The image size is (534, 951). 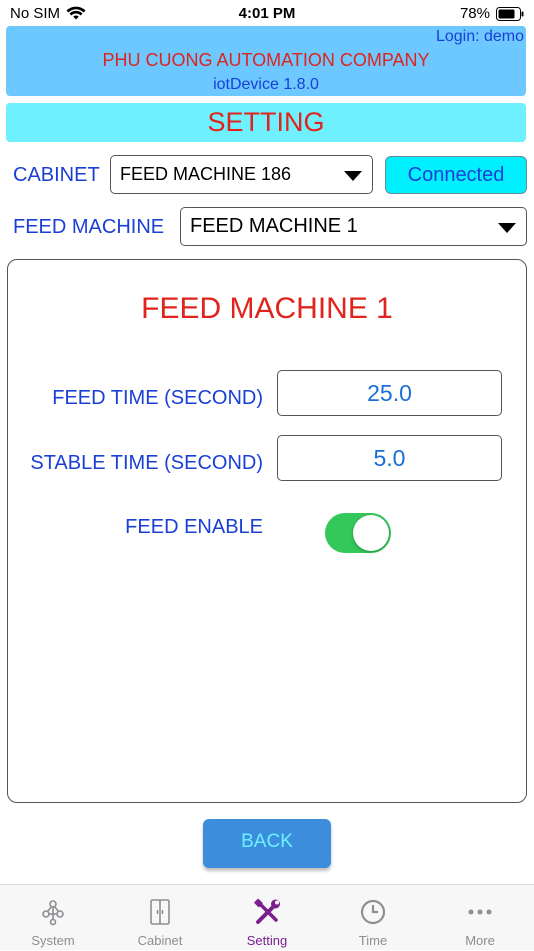 I want to click on status-bar: No SIM 4:01 PM 78%, so click(x=267, y=14).